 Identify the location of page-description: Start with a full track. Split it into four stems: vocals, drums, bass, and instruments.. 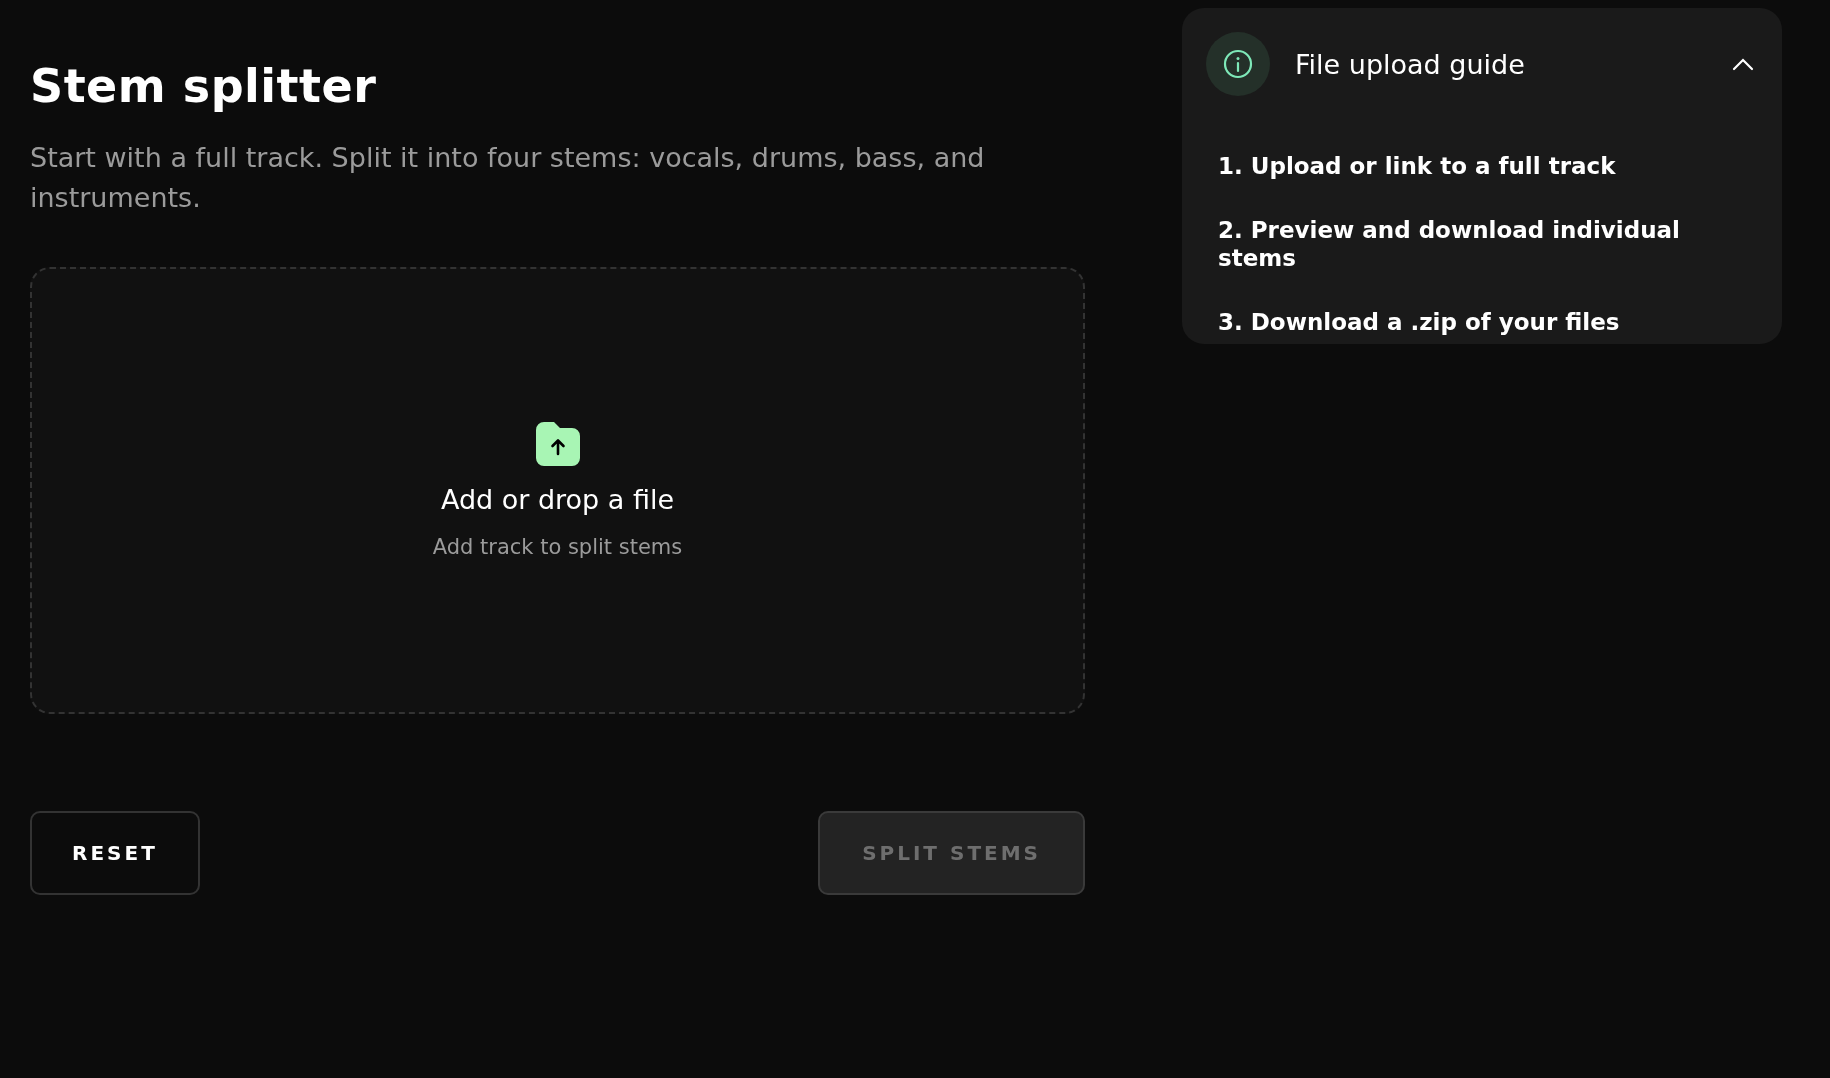
(508, 178).